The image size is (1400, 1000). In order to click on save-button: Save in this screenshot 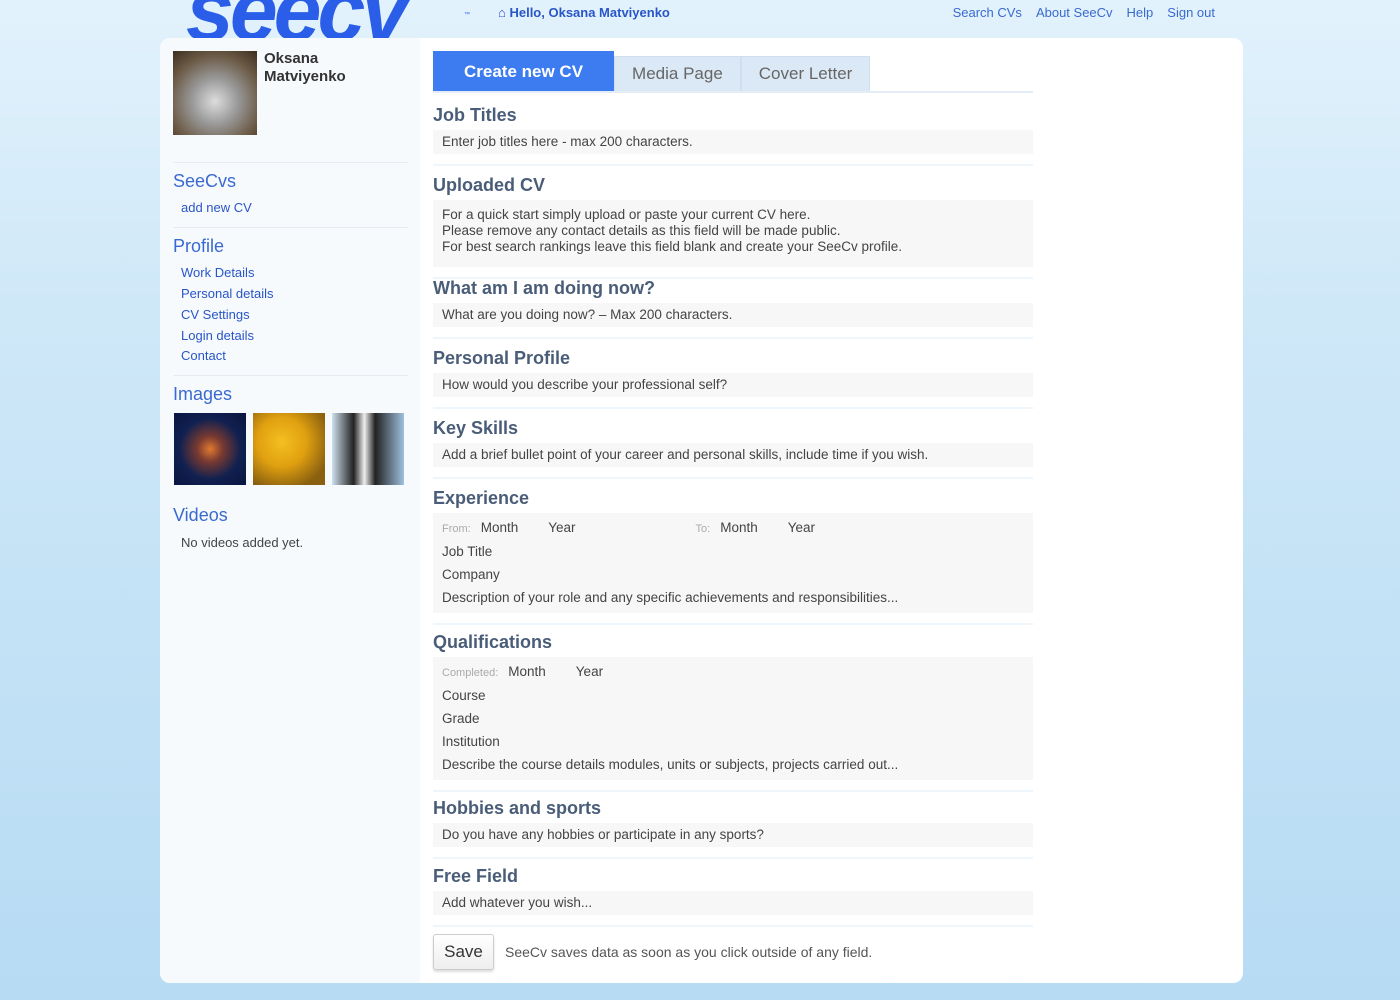, I will do `click(463, 952)`.